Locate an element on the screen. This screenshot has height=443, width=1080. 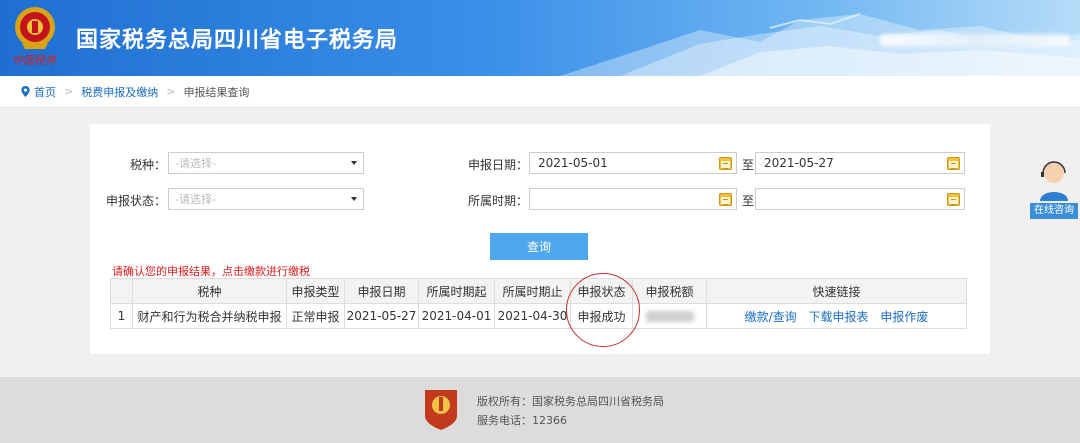
redacted-amount is located at coordinates (669, 316).